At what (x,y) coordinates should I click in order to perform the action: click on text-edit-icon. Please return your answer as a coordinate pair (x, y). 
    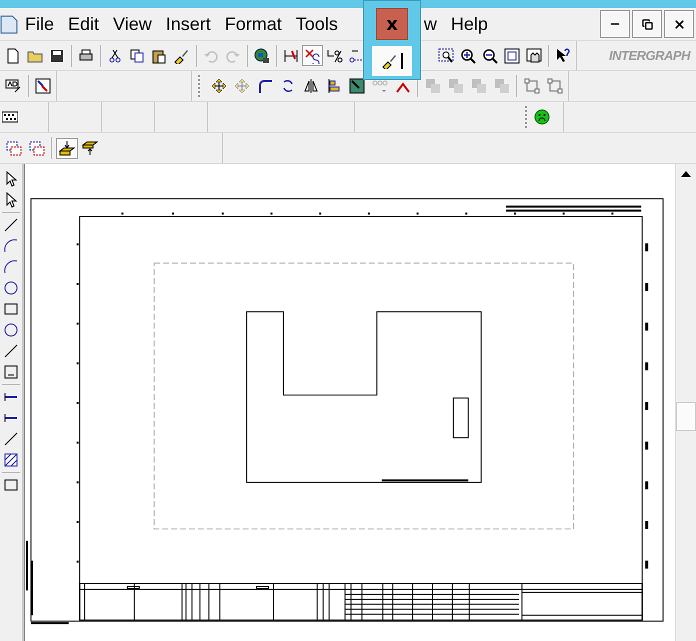
    Looking at the image, I should click on (13, 86).